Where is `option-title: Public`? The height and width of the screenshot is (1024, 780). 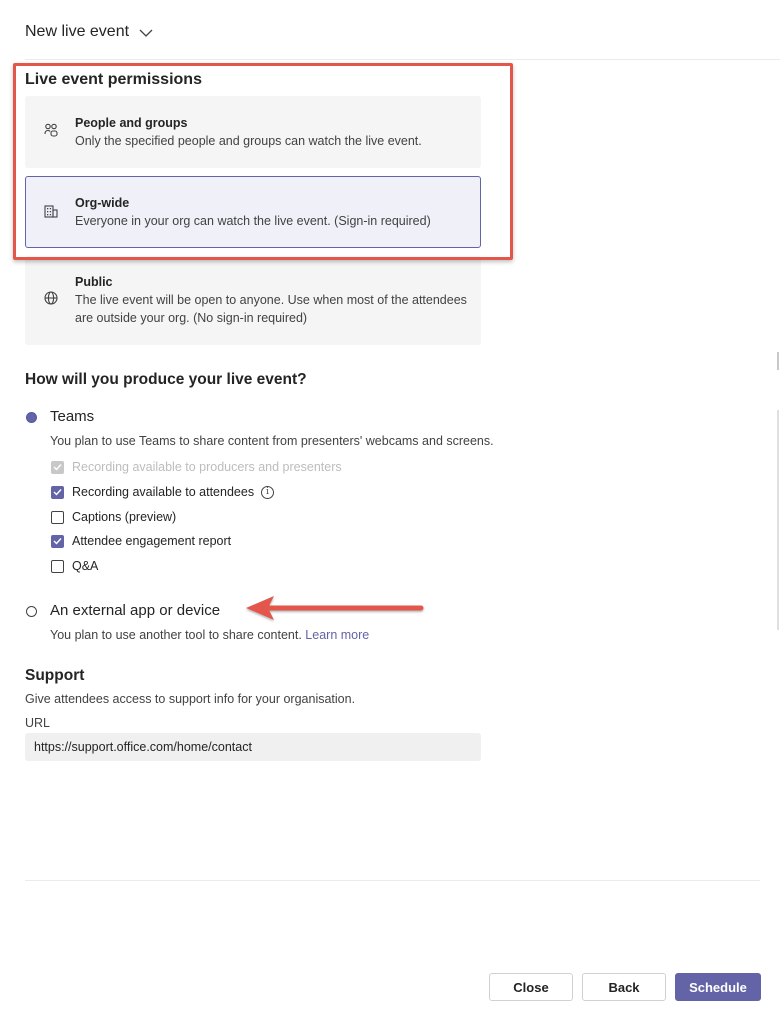
option-title: Public is located at coordinates (94, 282).